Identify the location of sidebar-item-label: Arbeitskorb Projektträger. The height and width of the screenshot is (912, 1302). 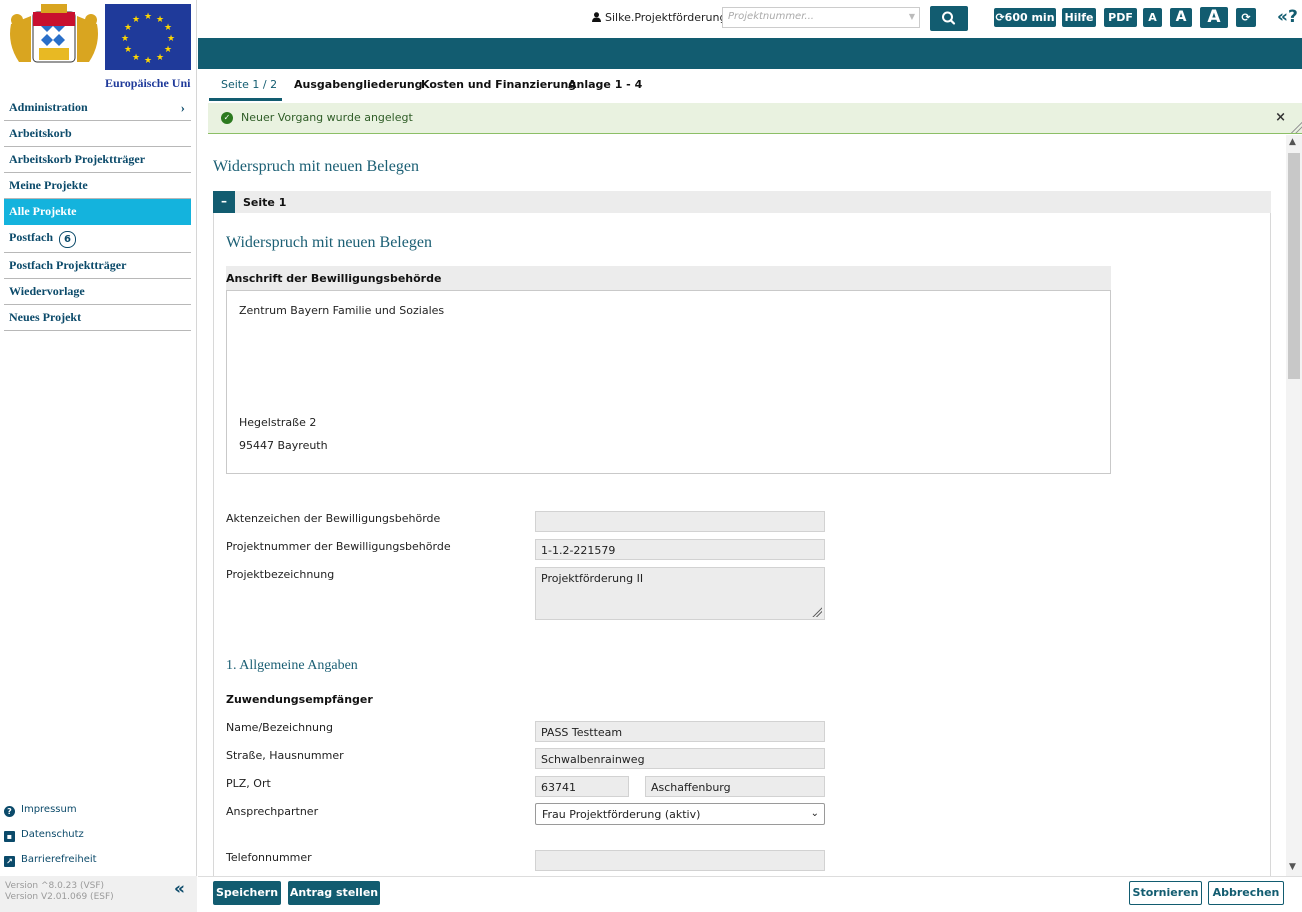
(77, 159).